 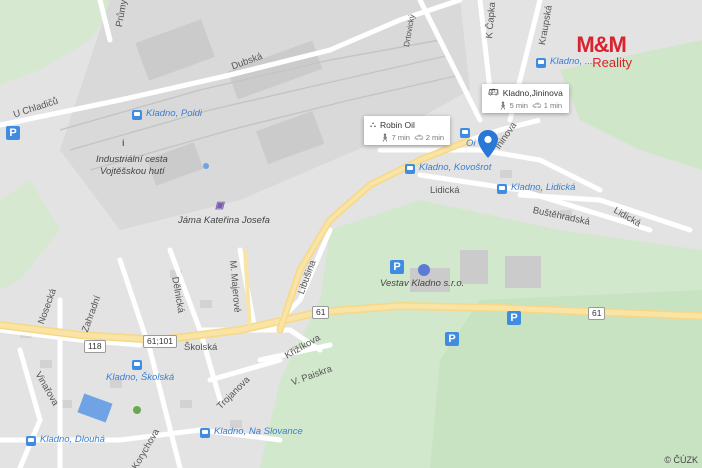 What do you see at coordinates (553, 105) in the screenshot?
I see `drive-time: 1 min` at bounding box center [553, 105].